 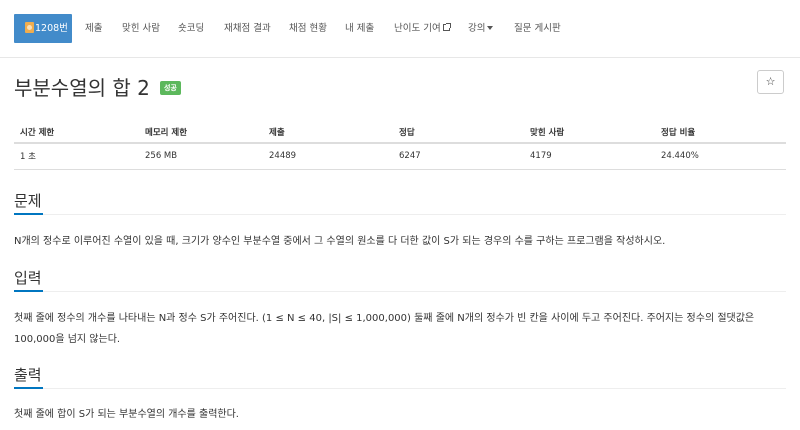 What do you see at coordinates (477, 28) in the screenshot?
I see `nav-tab-lectures-label: 강의` at bounding box center [477, 28].